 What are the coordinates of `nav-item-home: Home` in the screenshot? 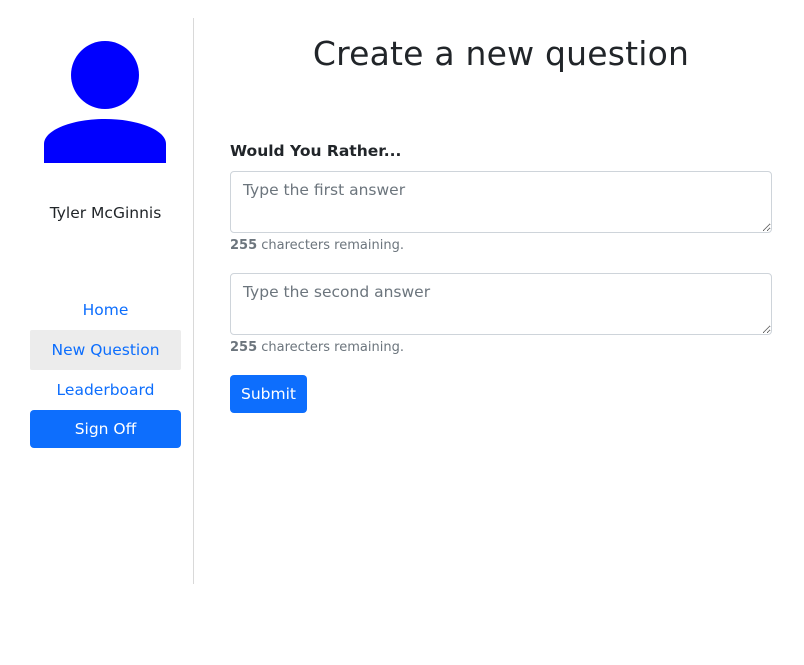 It's located at (105, 310).